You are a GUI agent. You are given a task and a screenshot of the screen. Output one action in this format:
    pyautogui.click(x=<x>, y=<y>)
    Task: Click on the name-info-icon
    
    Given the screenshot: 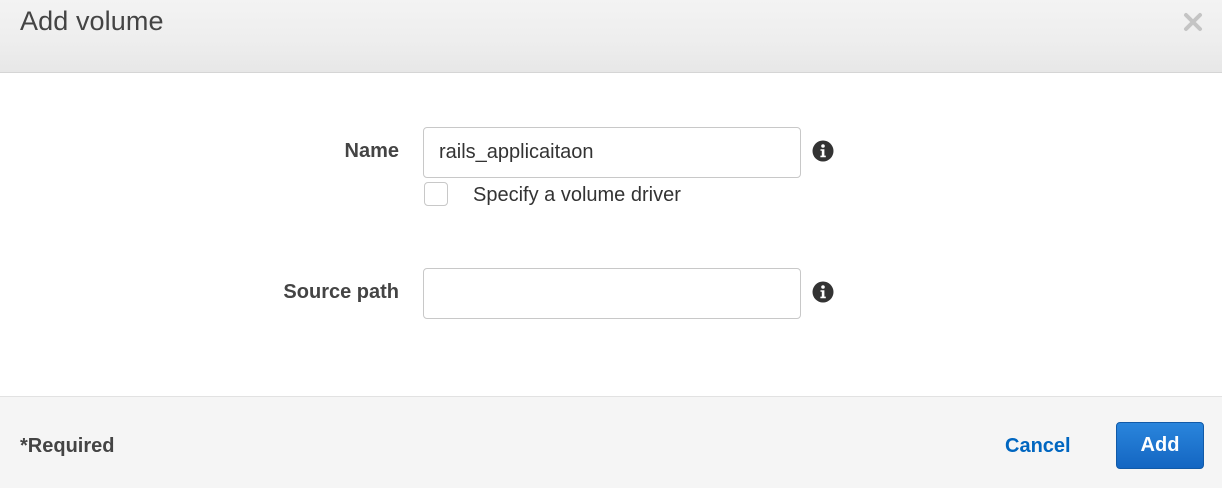 What is the action you would take?
    pyautogui.click(x=823, y=151)
    